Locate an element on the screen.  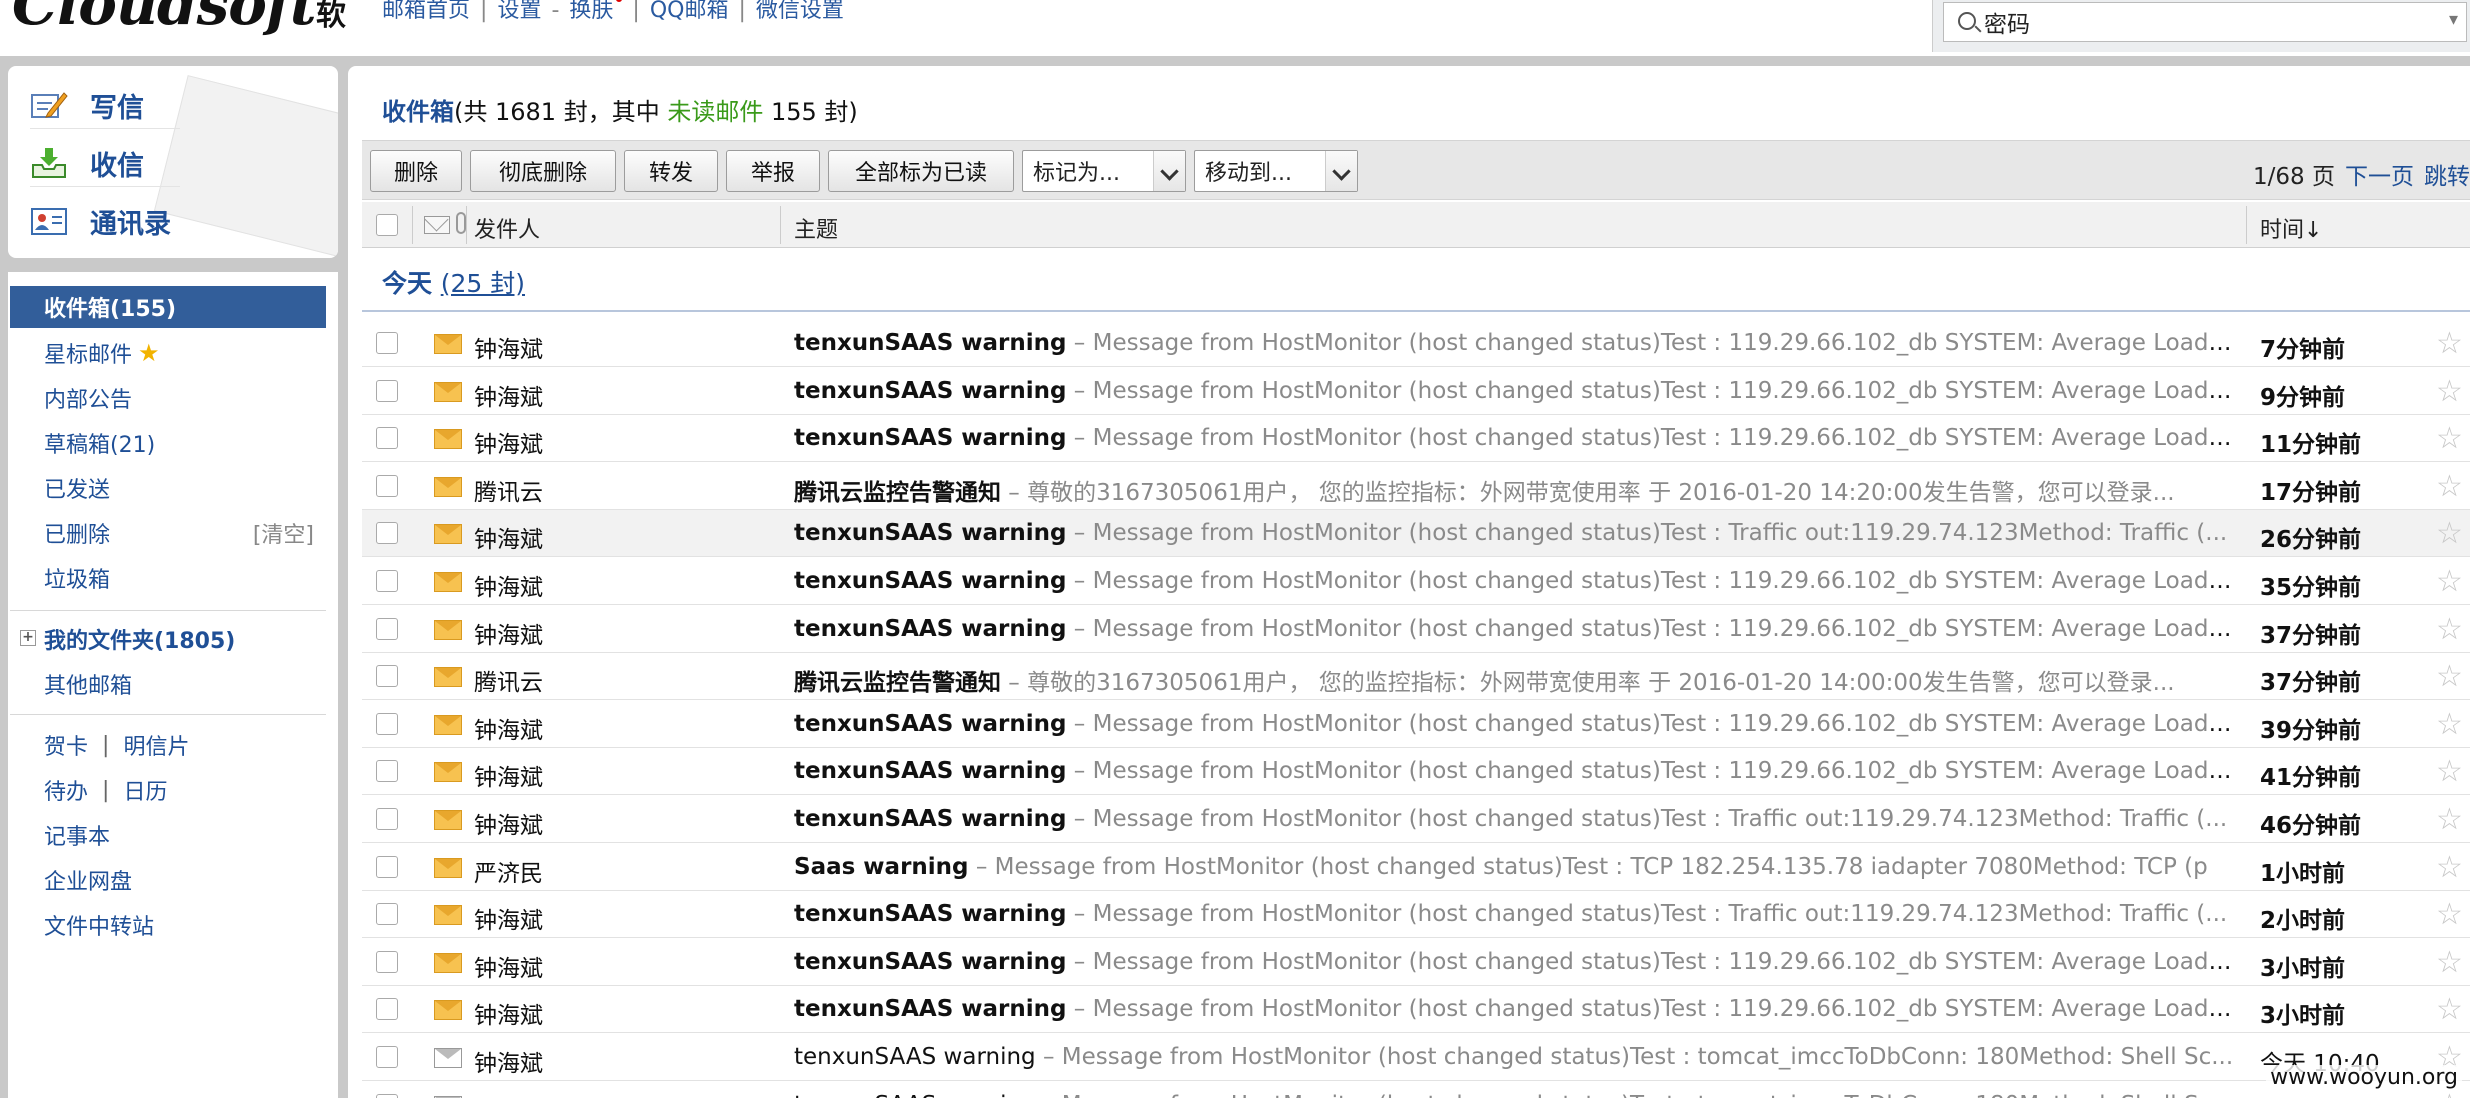
next-page-link: 下一页 is located at coordinates (2379, 177).